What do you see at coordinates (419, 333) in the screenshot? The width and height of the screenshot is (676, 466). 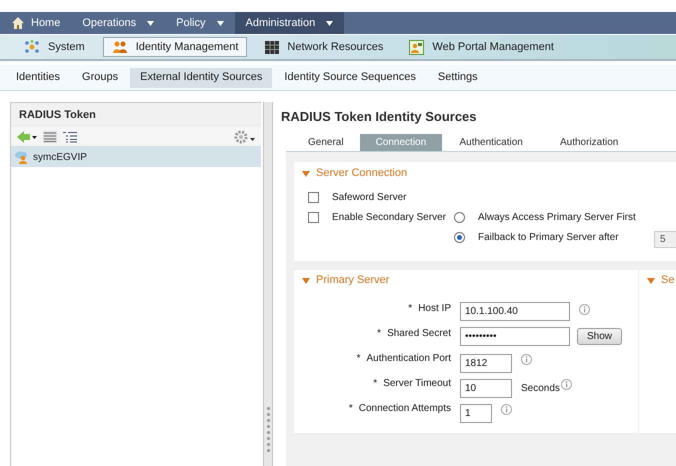 I see `field-label: Shared Secret` at bounding box center [419, 333].